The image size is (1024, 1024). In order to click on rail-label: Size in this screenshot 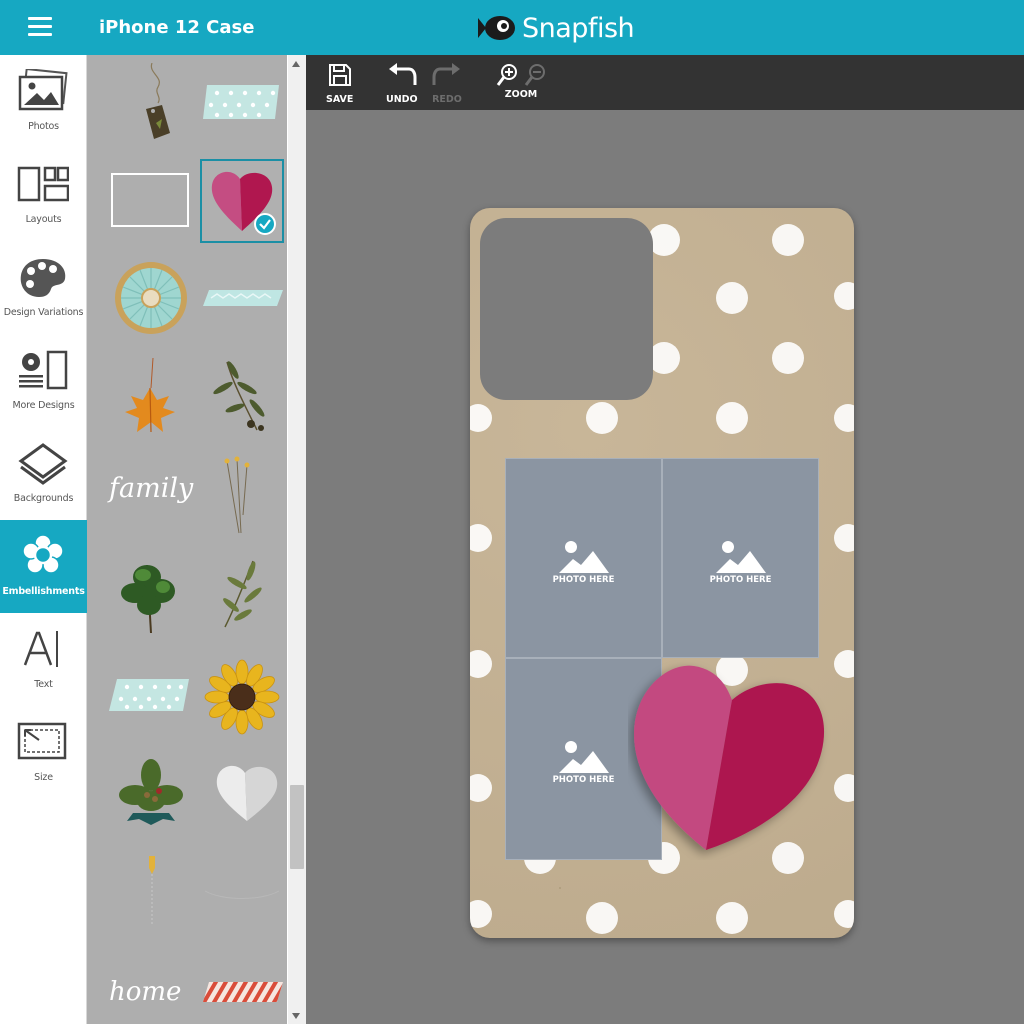, I will do `click(43, 777)`.